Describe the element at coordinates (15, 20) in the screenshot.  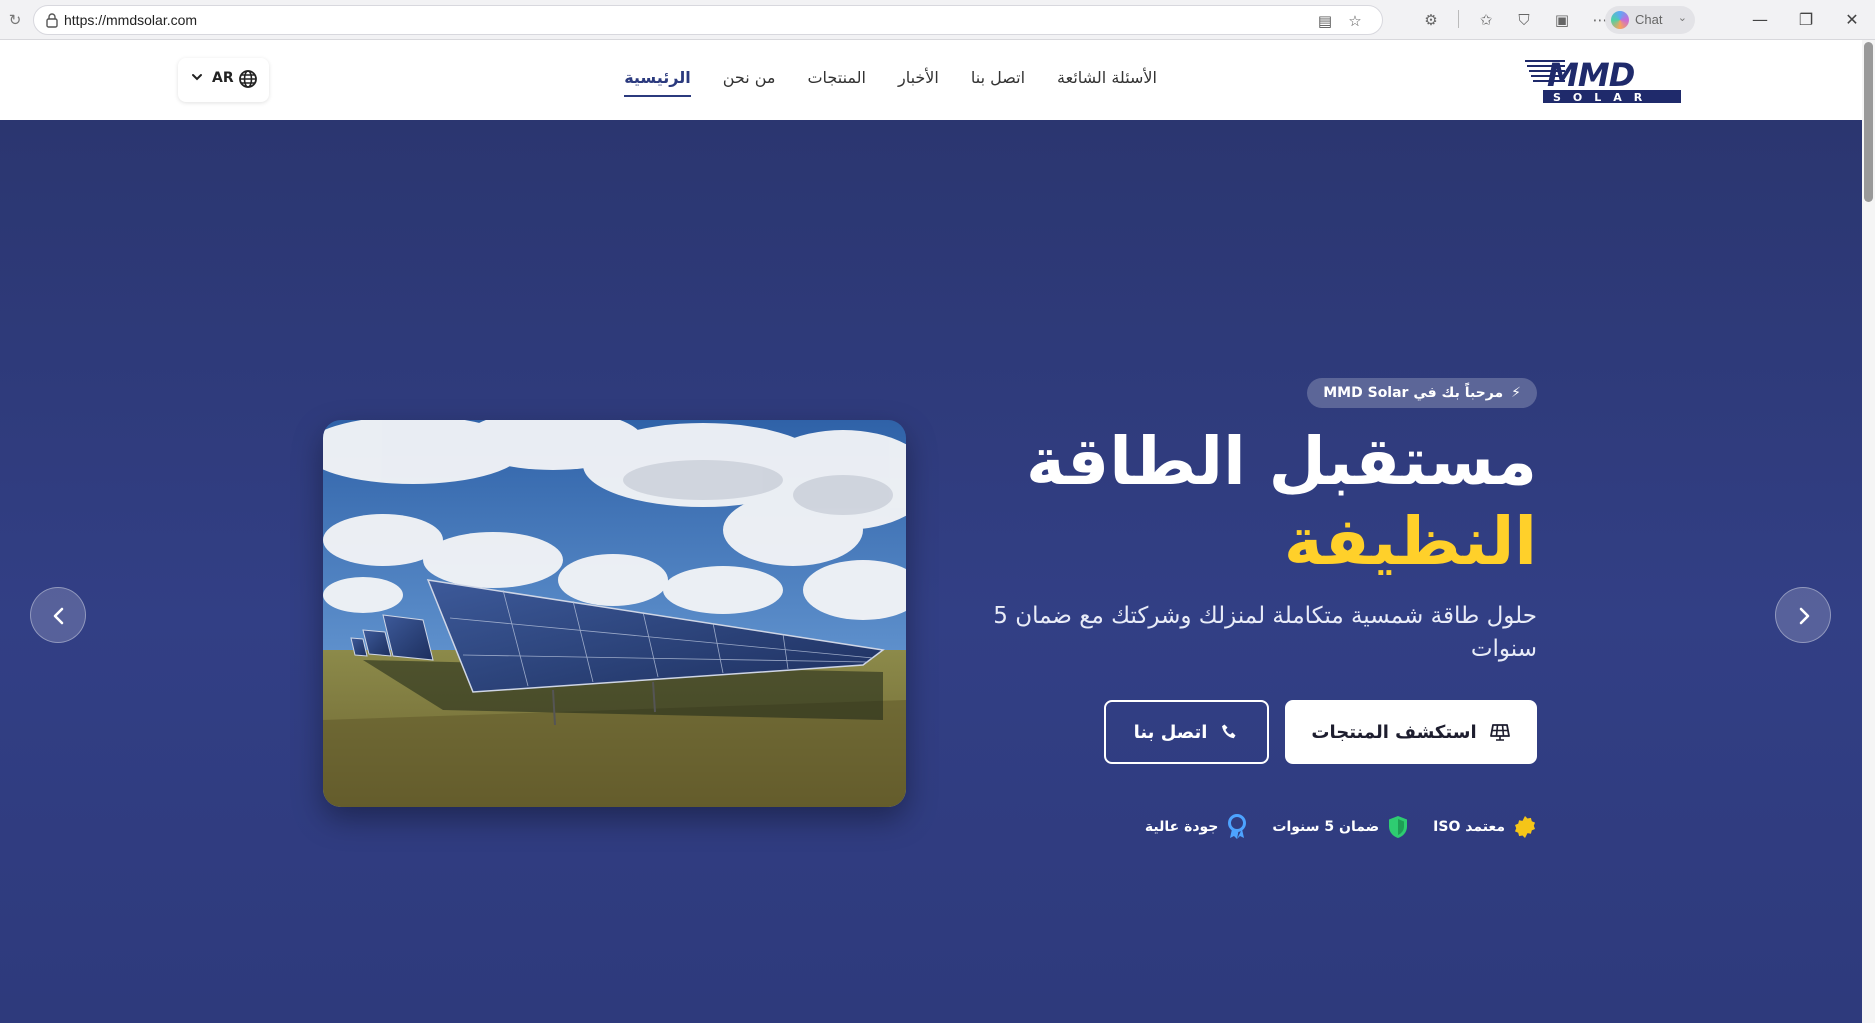
I see `reload-icon: ↻` at that location.